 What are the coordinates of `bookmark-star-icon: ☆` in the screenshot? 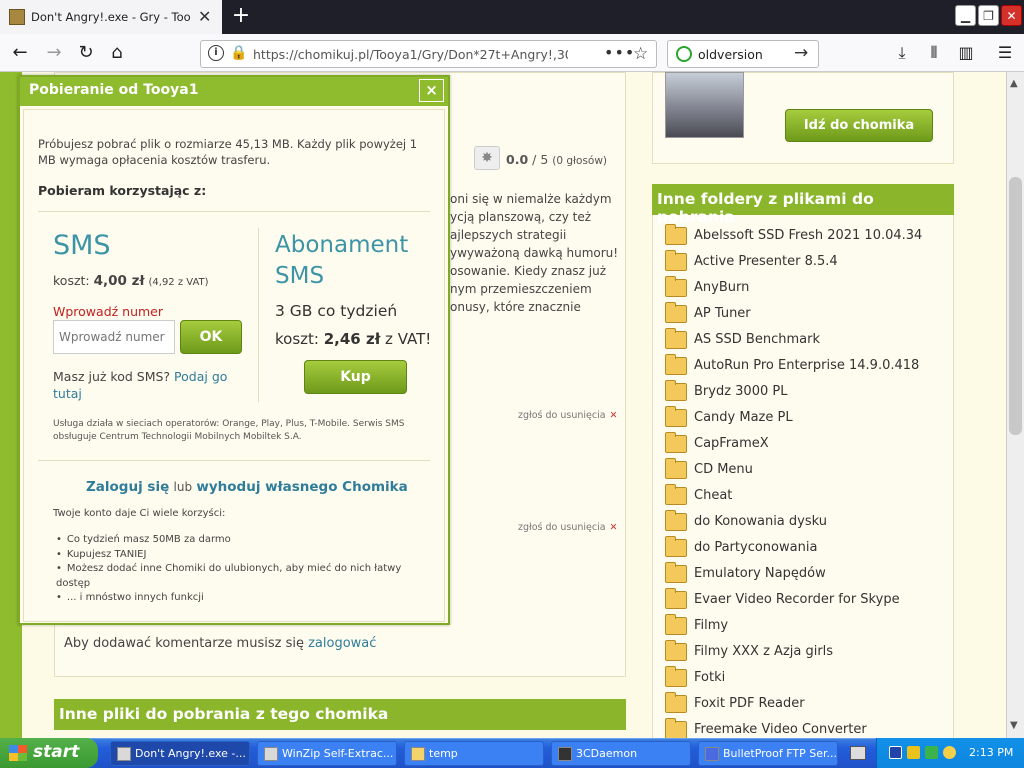 It's located at (640, 54).